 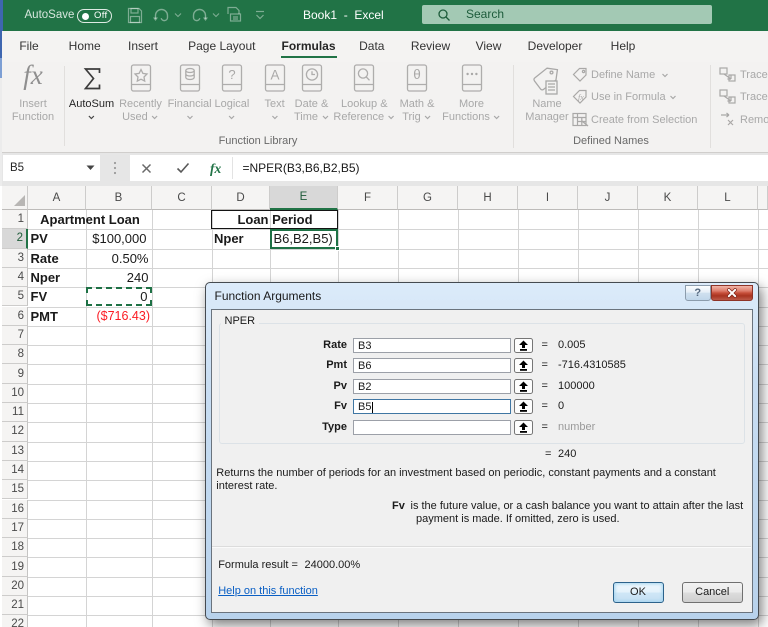 What do you see at coordinates (417, 74) in the screenshot?
I see `svg-text: θ` at bounding box center [417, 74].